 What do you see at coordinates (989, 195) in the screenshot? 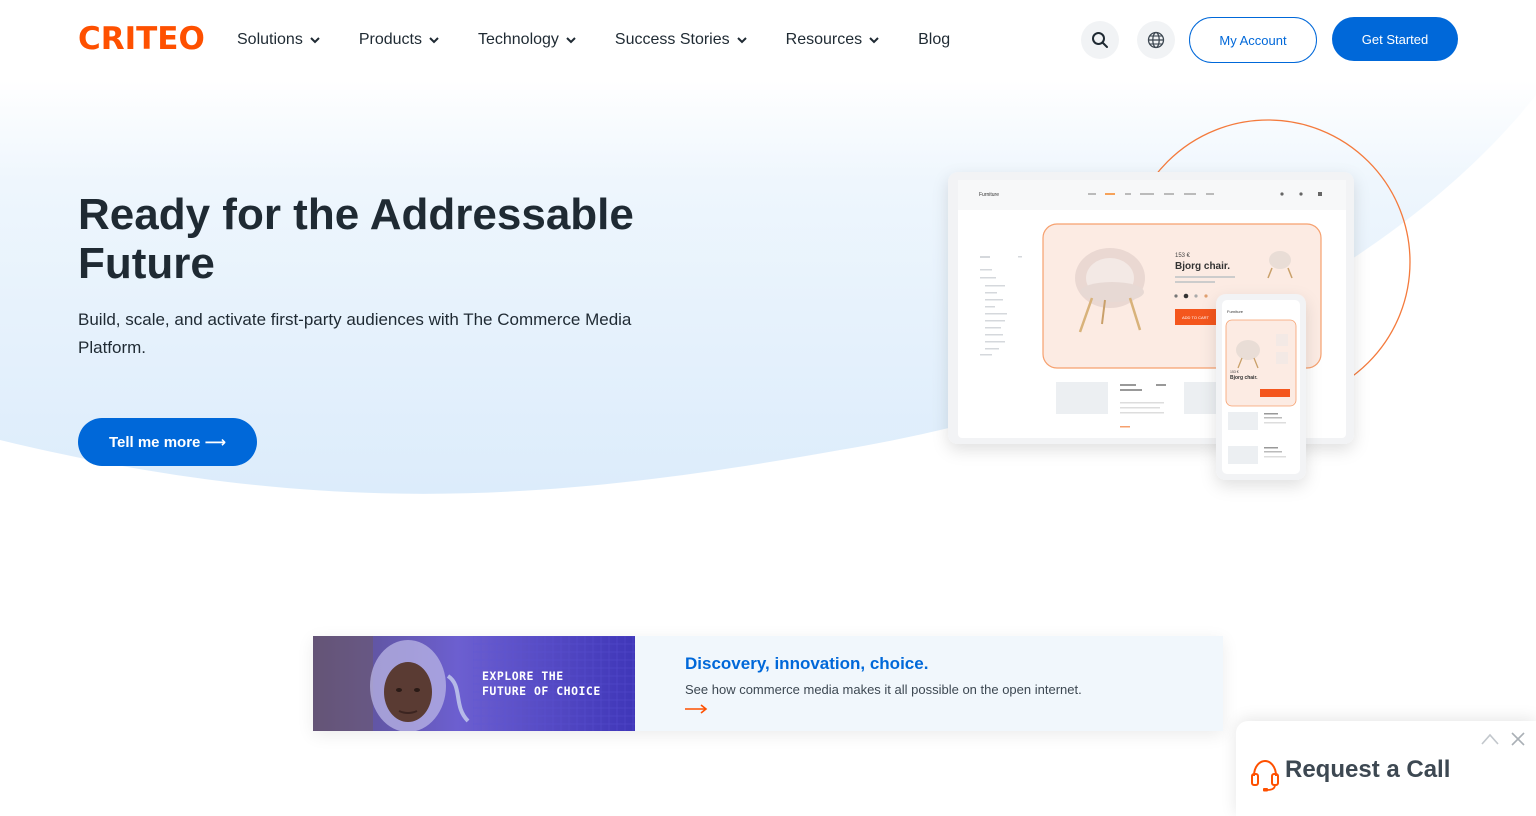
I see `tablet-title: Furniture` at bounding box center [989, 195].